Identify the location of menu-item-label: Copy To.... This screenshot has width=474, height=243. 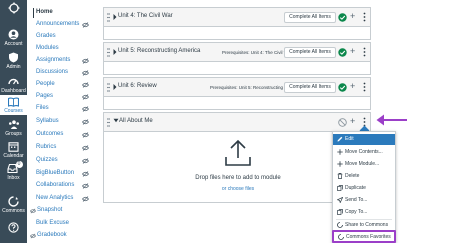
(356, 212).